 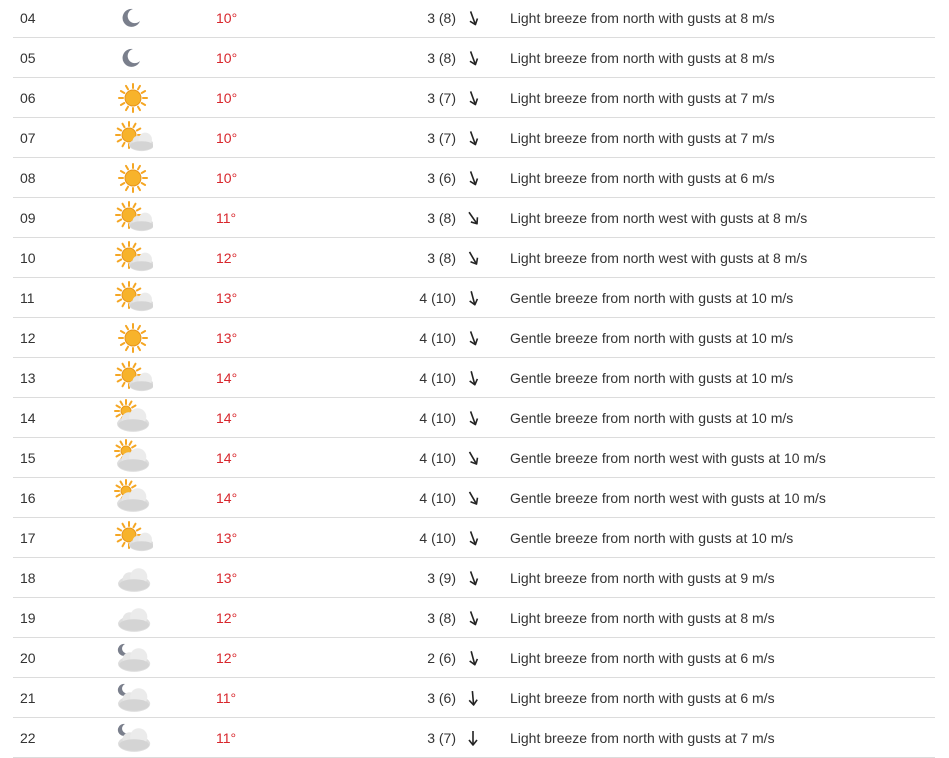 What do you see at coordinates (28, 218) in the screenshot?
I see `hour-label: 09` at bounding box center [28, 218].